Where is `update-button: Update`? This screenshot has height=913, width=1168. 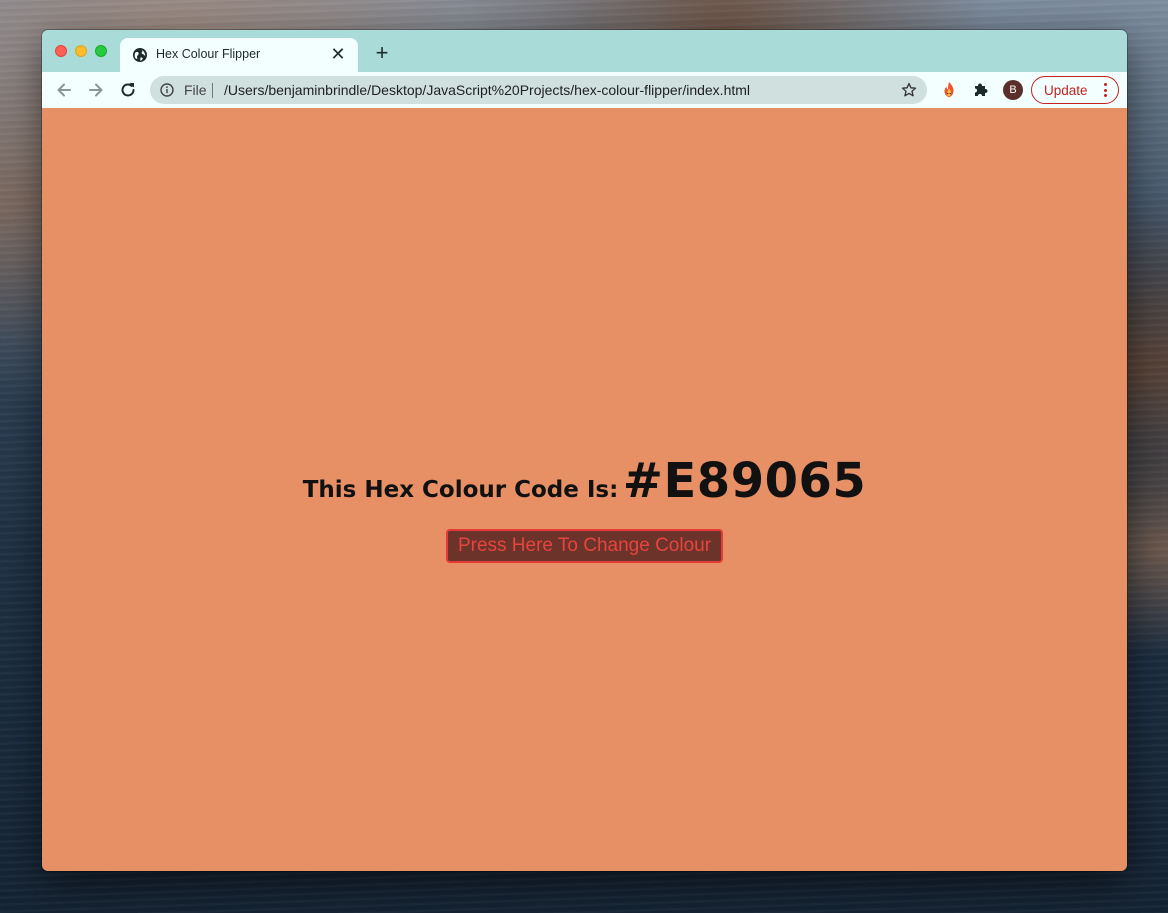
update-button: Update is located at coordinates (1075, 90).